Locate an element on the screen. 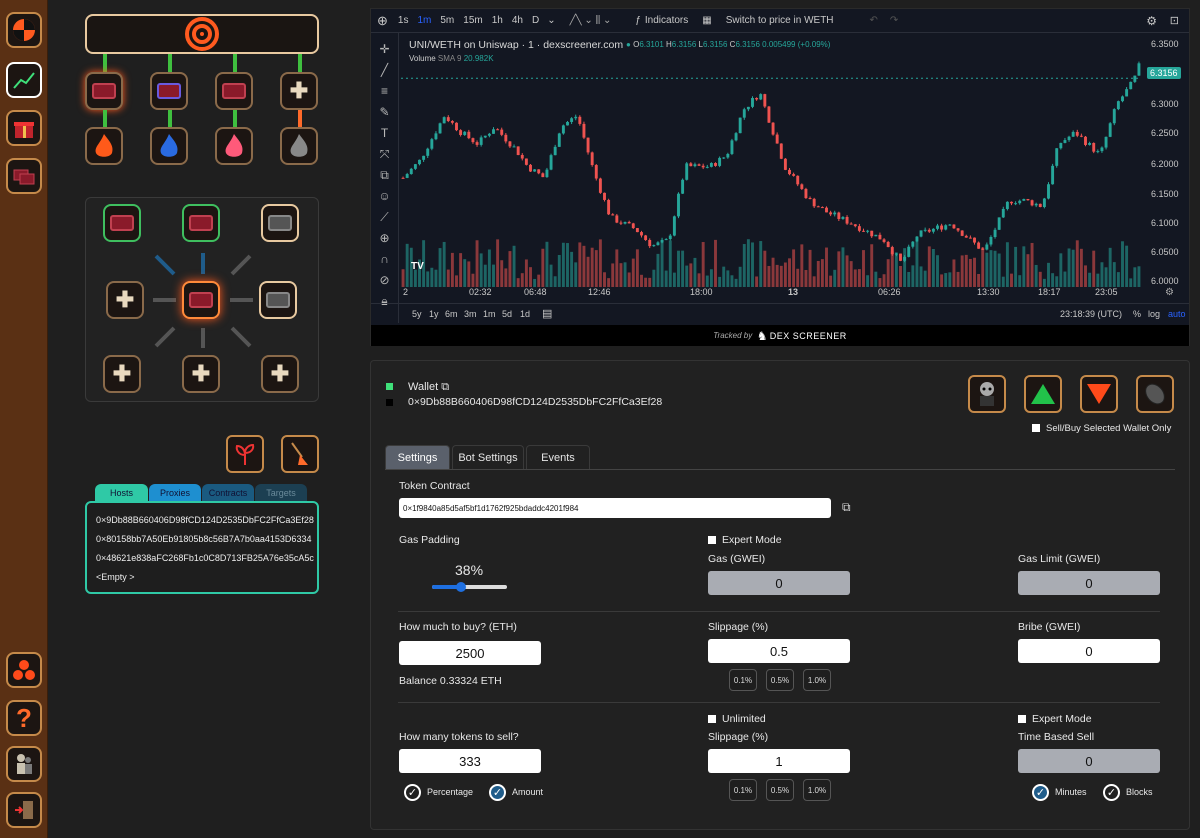 Image resolution: width=1200 pixels, height=838 pixels. settings-icon: ⚙ is located at coordinates (1151, 21).